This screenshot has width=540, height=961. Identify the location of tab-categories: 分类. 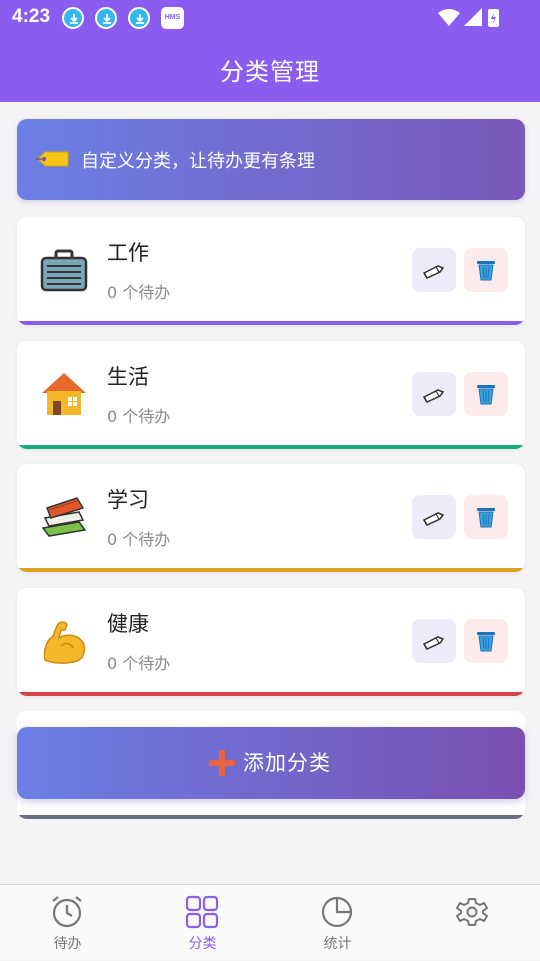
(202, 923).